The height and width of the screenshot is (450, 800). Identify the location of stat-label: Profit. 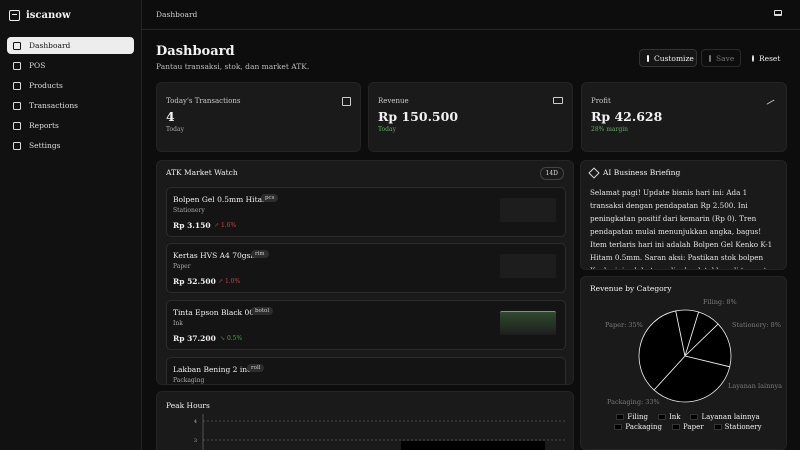
(601, 101).